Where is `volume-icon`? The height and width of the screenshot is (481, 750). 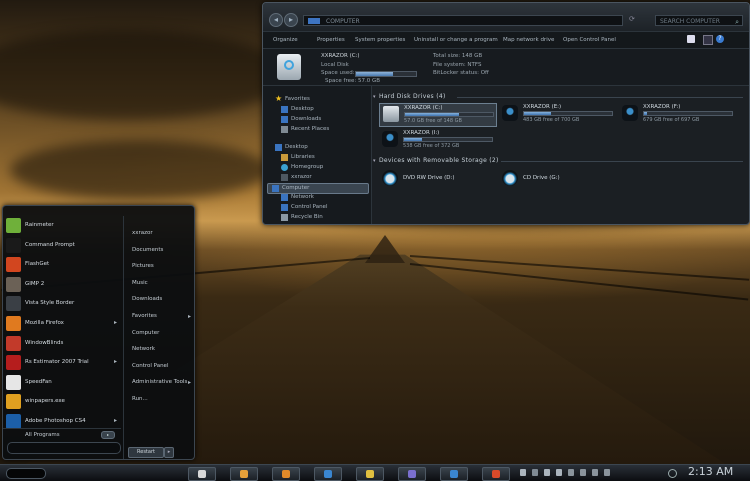 volume-icon is located at coordinates (559, 472).